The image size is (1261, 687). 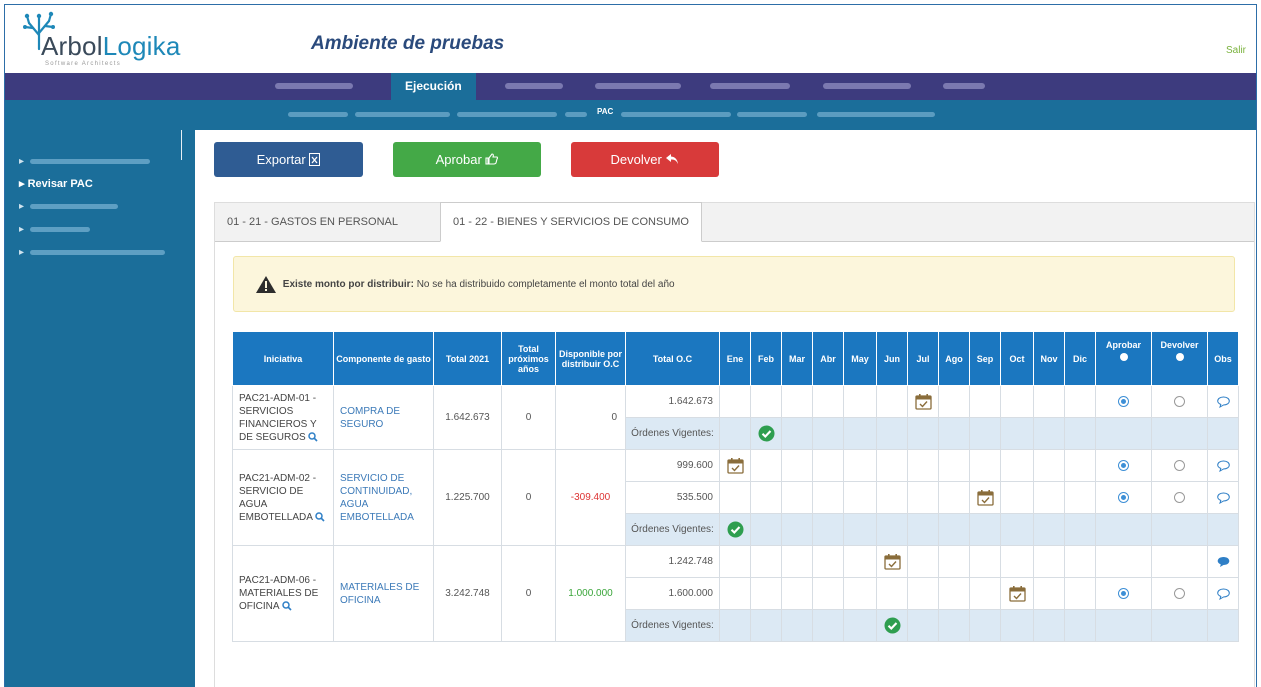 What do you see at coordinates (797, 593) in the screenshot?
I see `month-cell-mar` at bounding box center [797, 593].